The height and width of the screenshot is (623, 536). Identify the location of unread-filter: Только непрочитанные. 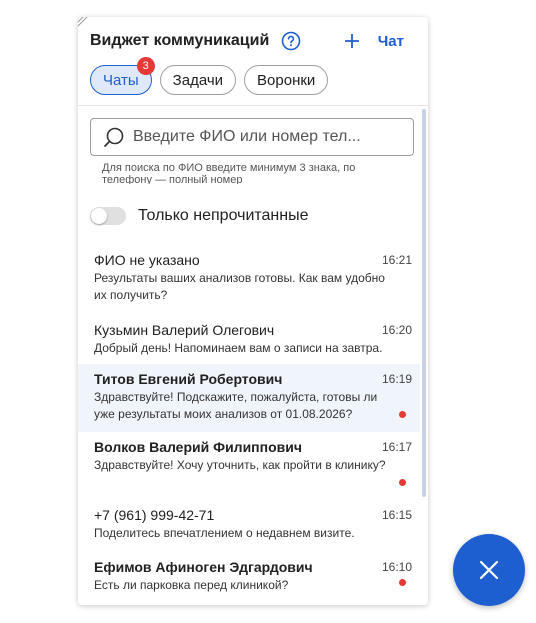
(199, 216).